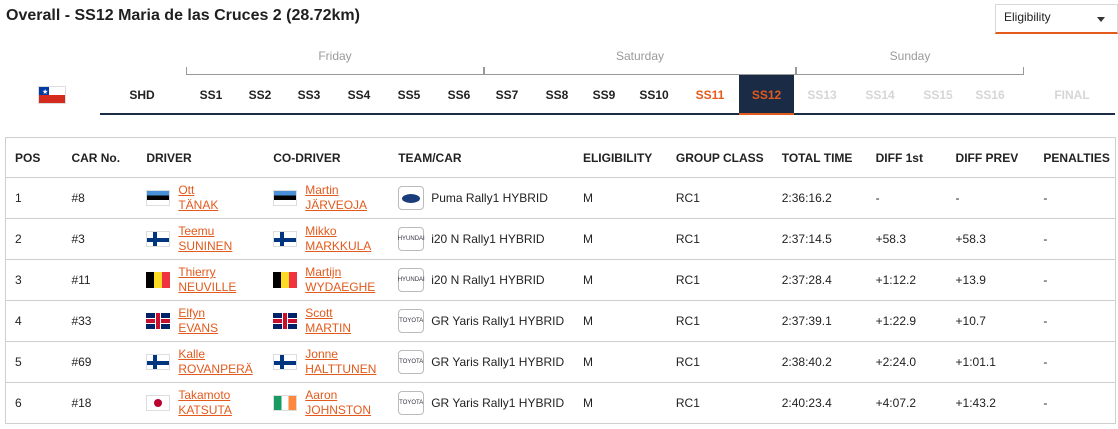 The image size is (1118, 429). I want to click on day-groups: Friday Saturday Sunday, so click(559, 62).